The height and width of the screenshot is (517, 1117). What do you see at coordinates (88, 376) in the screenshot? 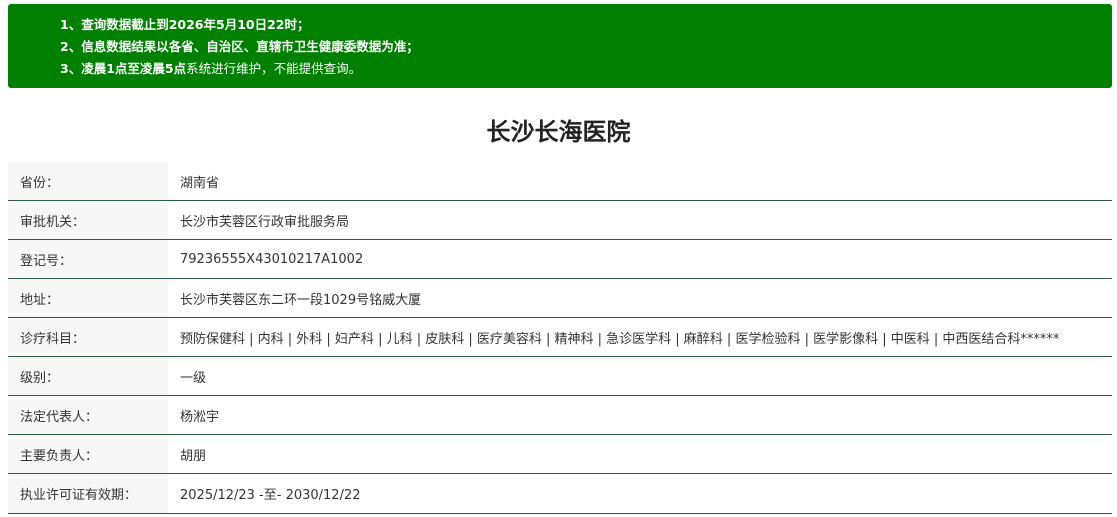
I see `detail-label: 级别：` at bounding box center [88, 376].